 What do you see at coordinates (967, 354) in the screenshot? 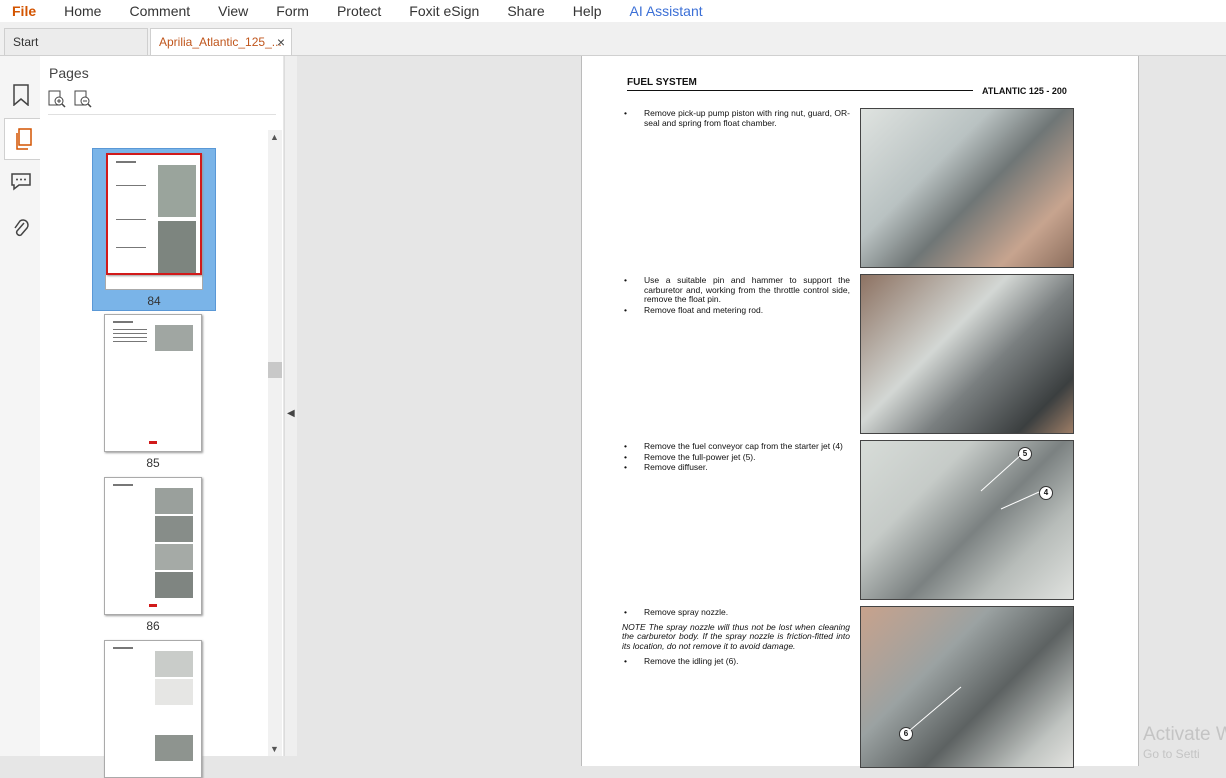
I see `photo-float-pin` at bounding box center [967, 354].